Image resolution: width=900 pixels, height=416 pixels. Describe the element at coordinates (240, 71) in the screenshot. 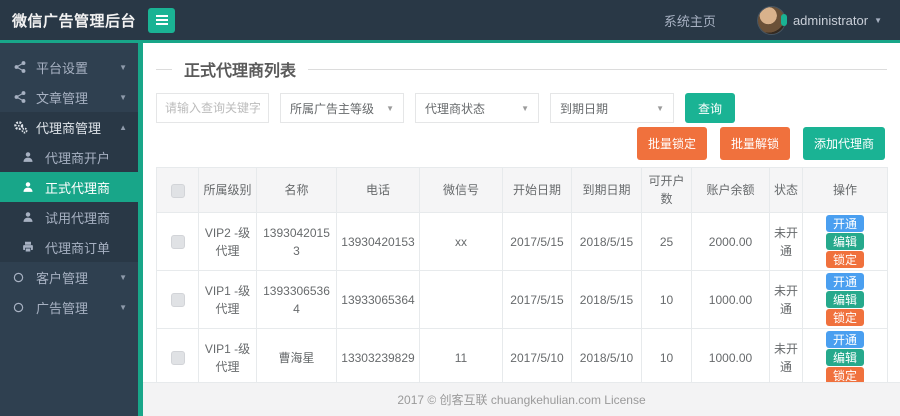

I see `page-title: 正式代理商列表` at that location.